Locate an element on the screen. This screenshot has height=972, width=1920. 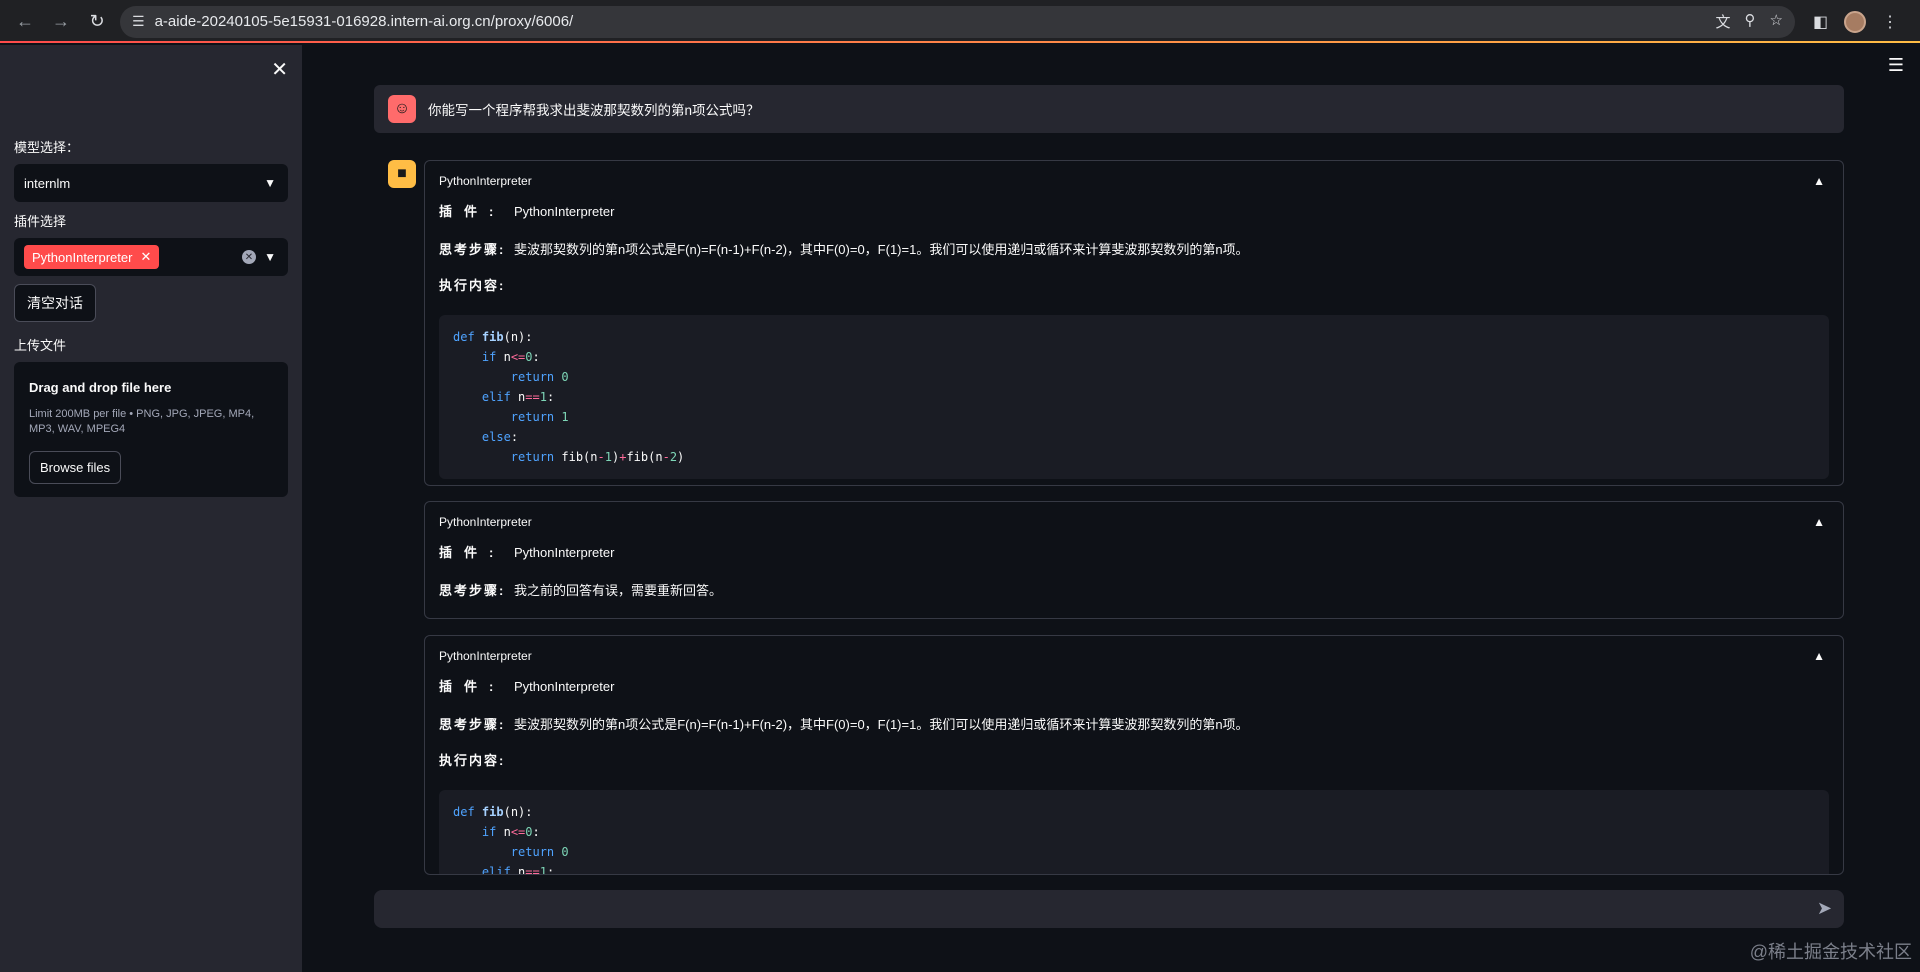
browse-files-button: Browse files is located at coordinates (75, 467).